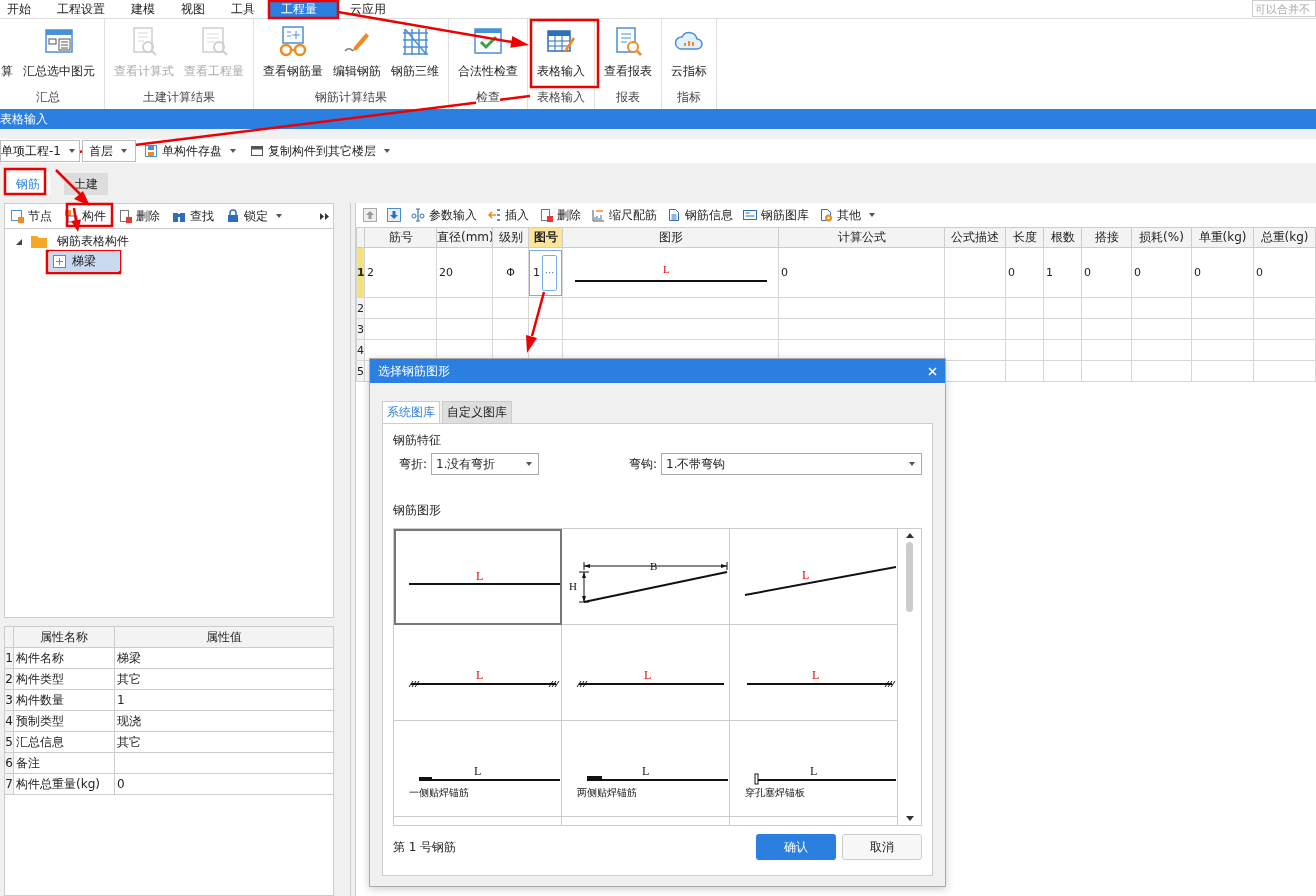  What do you see at coordinates (1106, 238) in the screenshot?
I see `column-header: 搭接` at bounding box center [1106, 238].